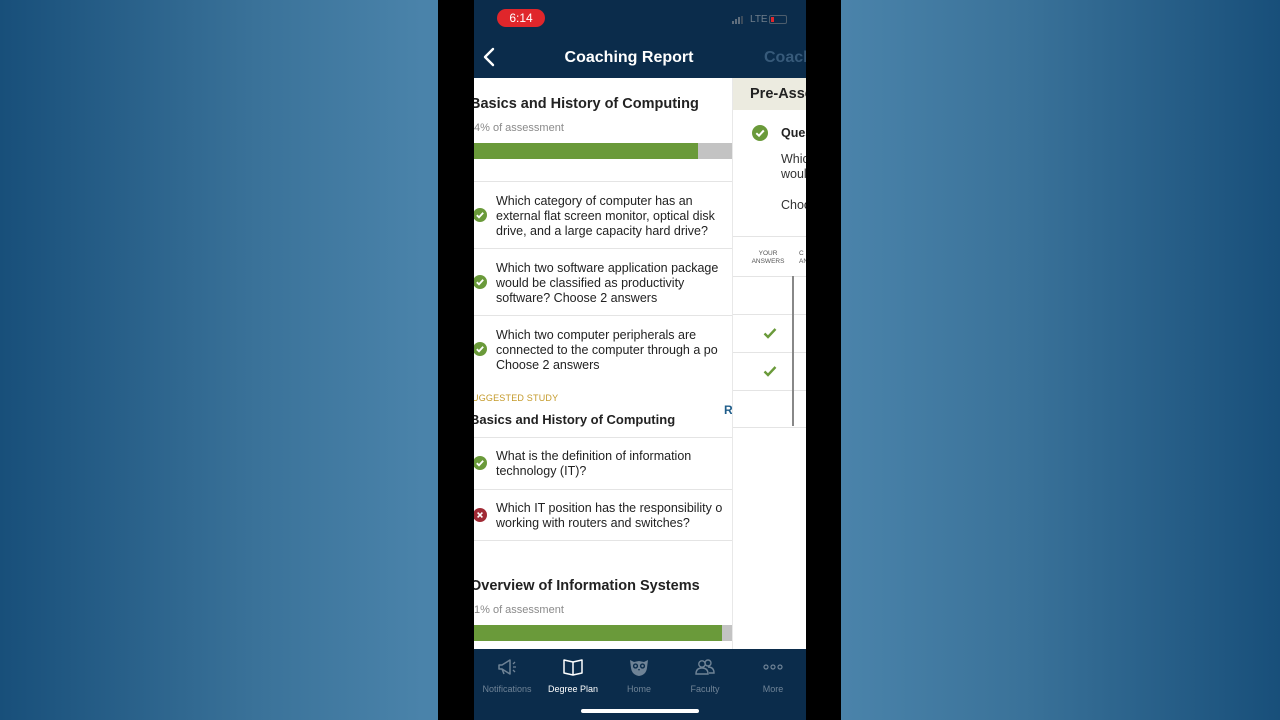  I want to click on megaphone-icon, so click(507, 667).